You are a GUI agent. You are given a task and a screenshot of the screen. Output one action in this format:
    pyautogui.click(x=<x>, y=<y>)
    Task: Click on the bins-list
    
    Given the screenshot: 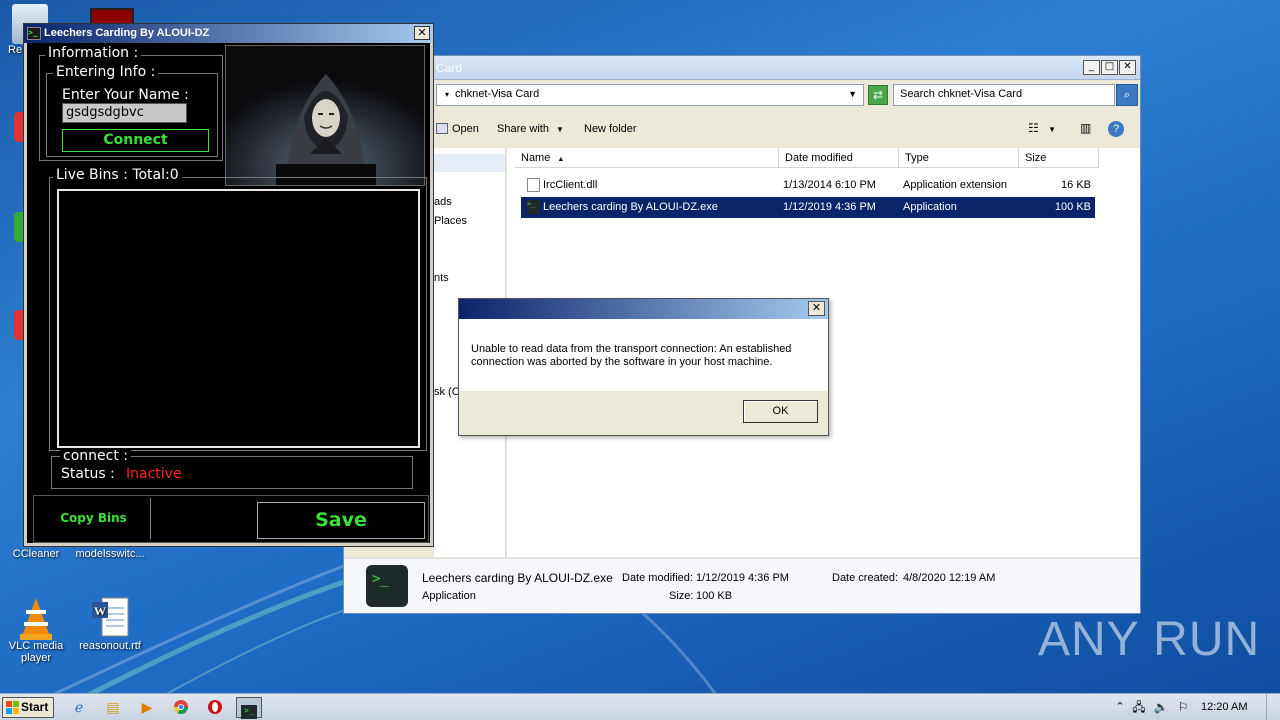 What is the action you would take?
    pyautogui.click(x=238, y=318)
    